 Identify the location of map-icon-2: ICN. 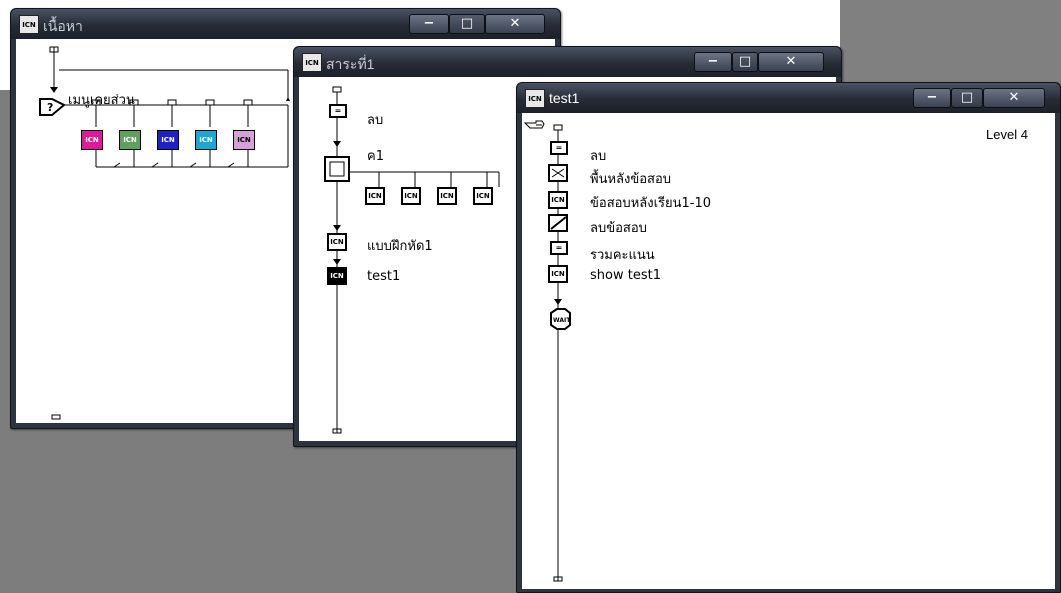
(130, 140).